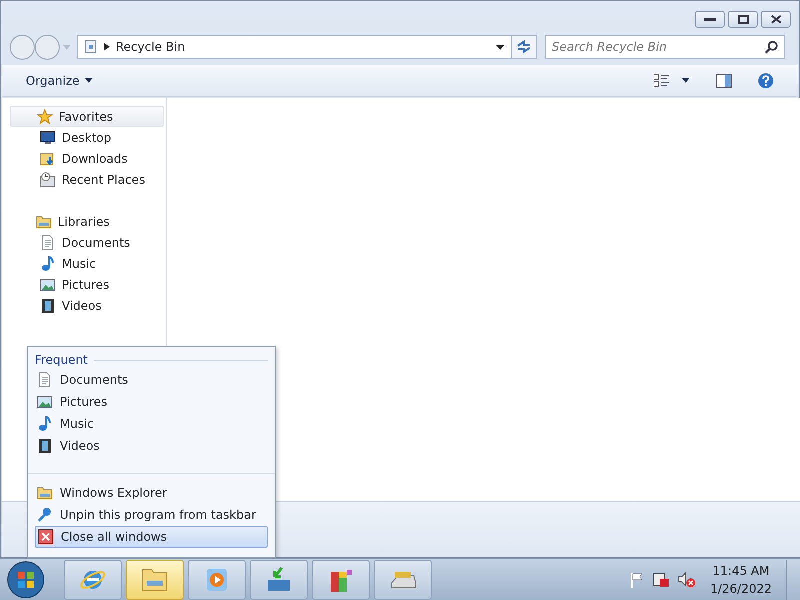 The height and width of the screenshot is (600, 800). I want to click on pin-icon, so click(45, 515).